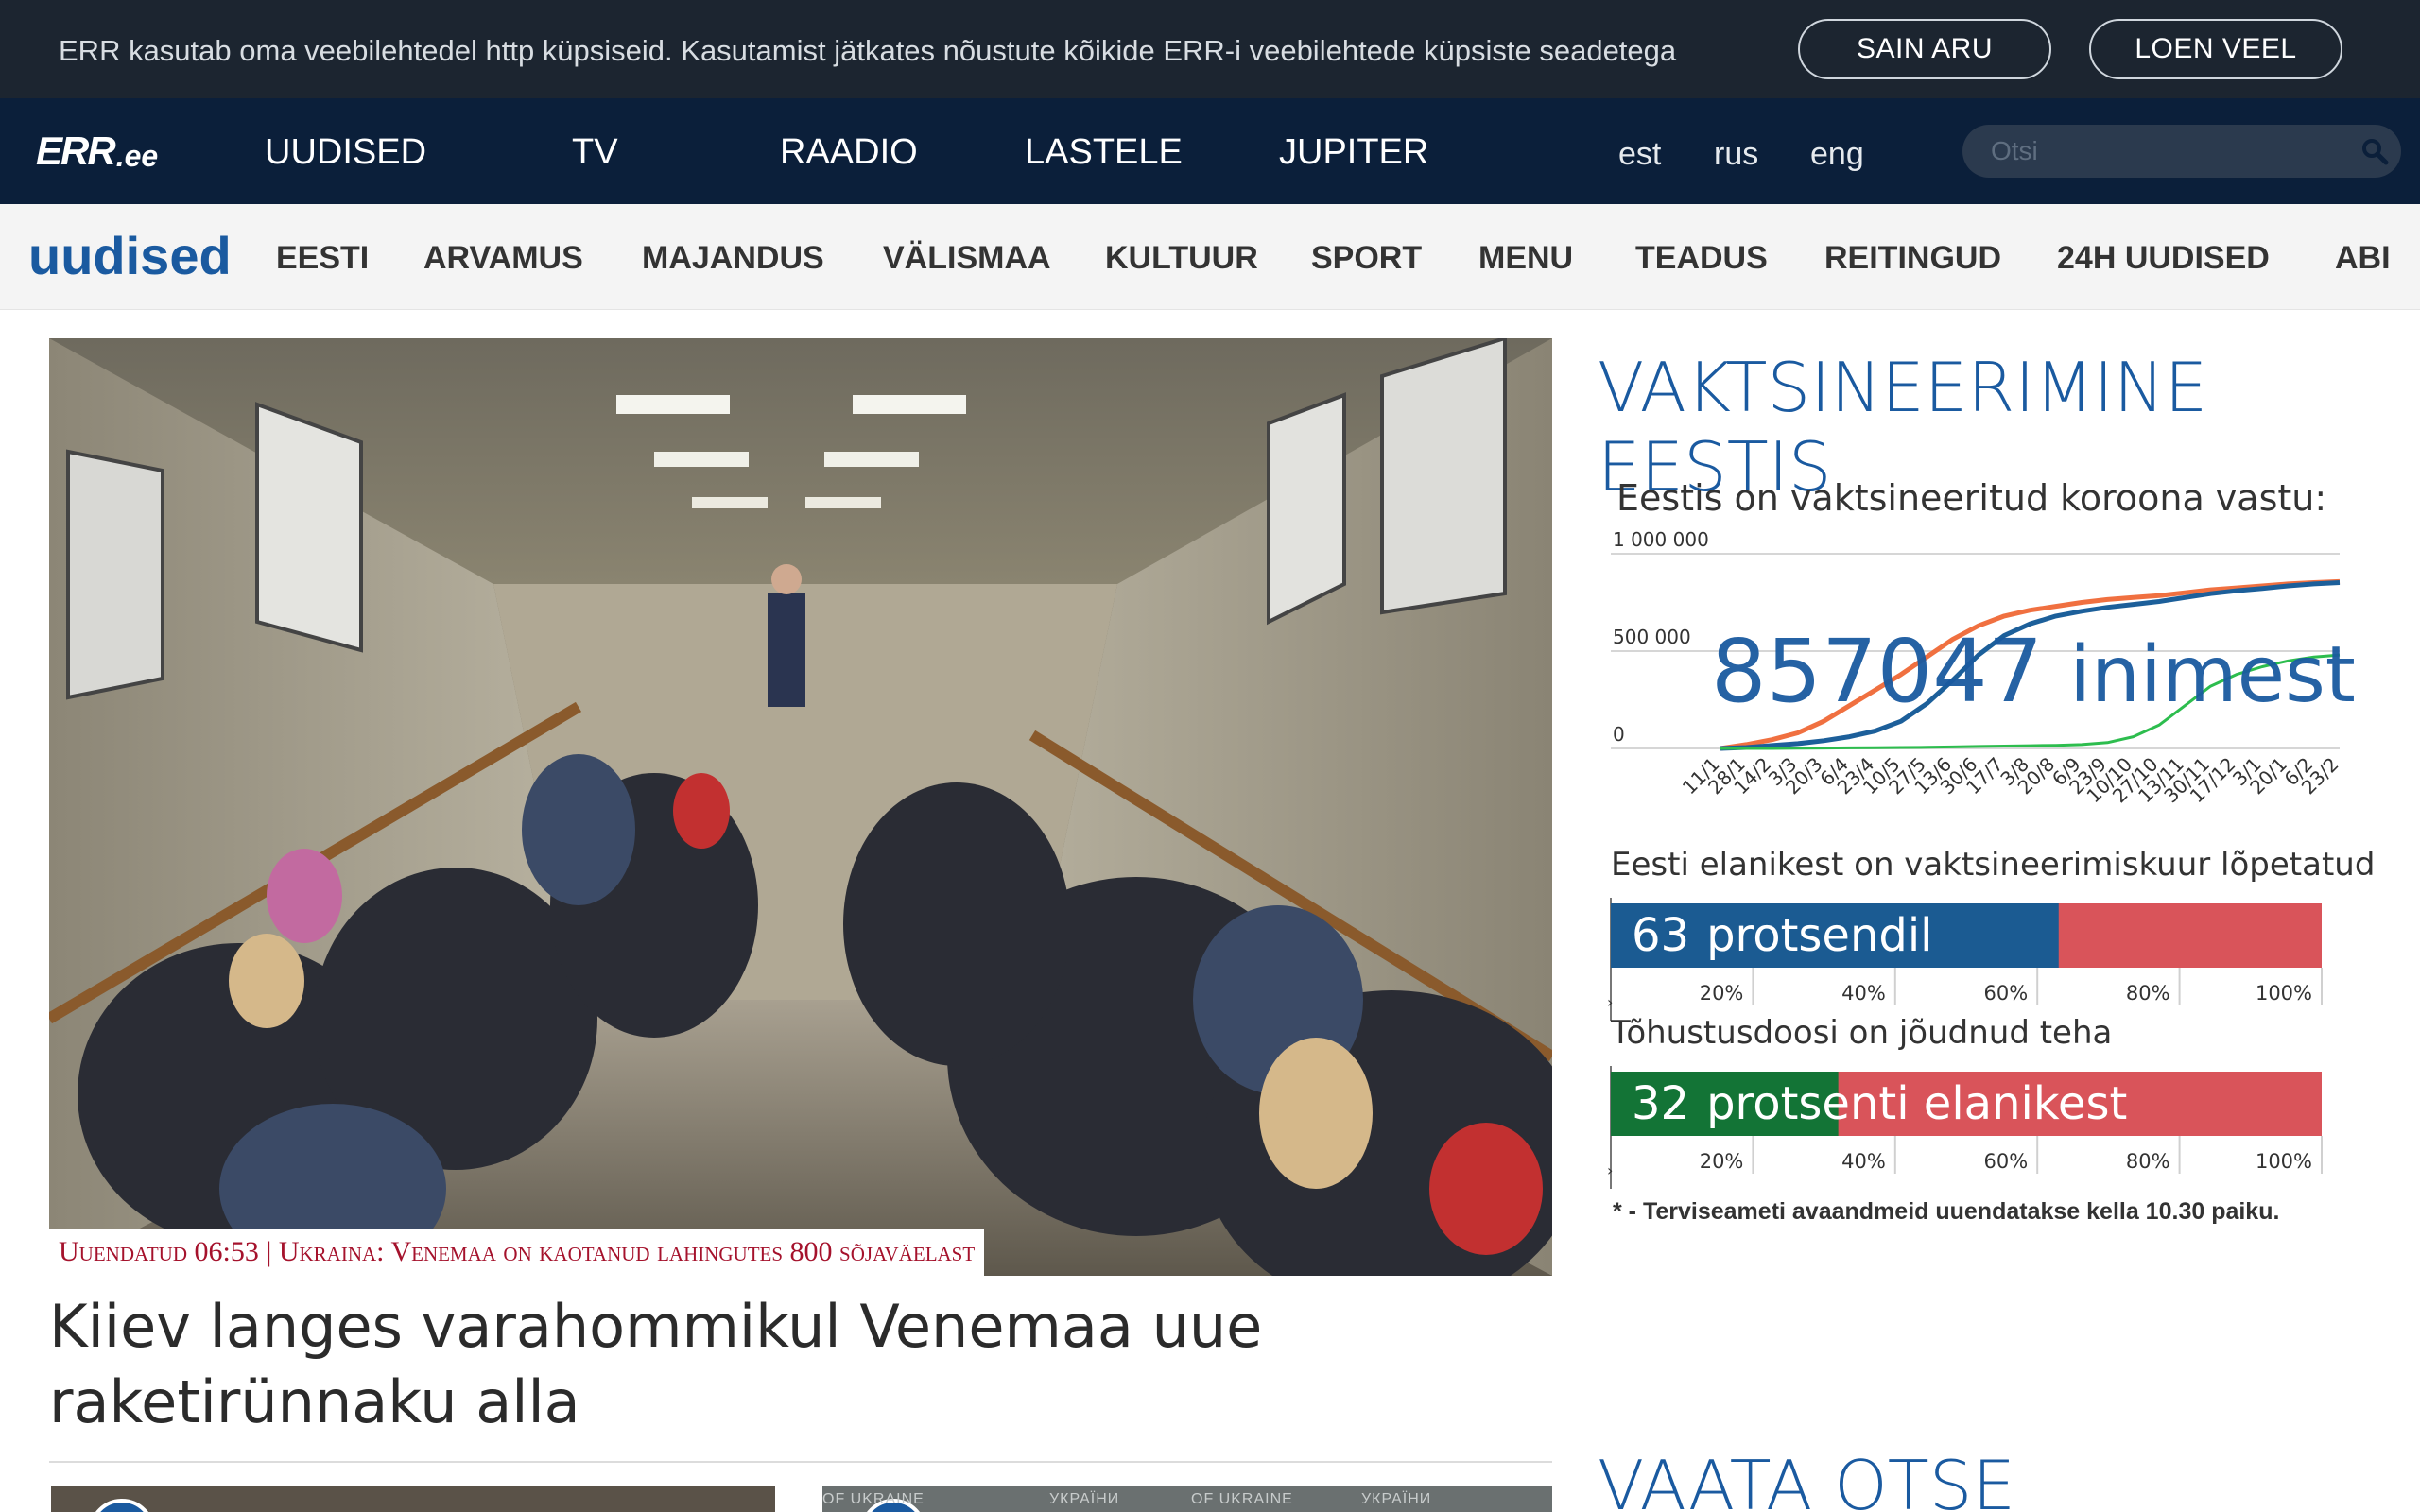 The width and height of the screenshot is (2420, 1512). What do you see at coordinates (76, 151) in the screenshot?
I see `logo-main: ERR` at bounding box center [76, 151].